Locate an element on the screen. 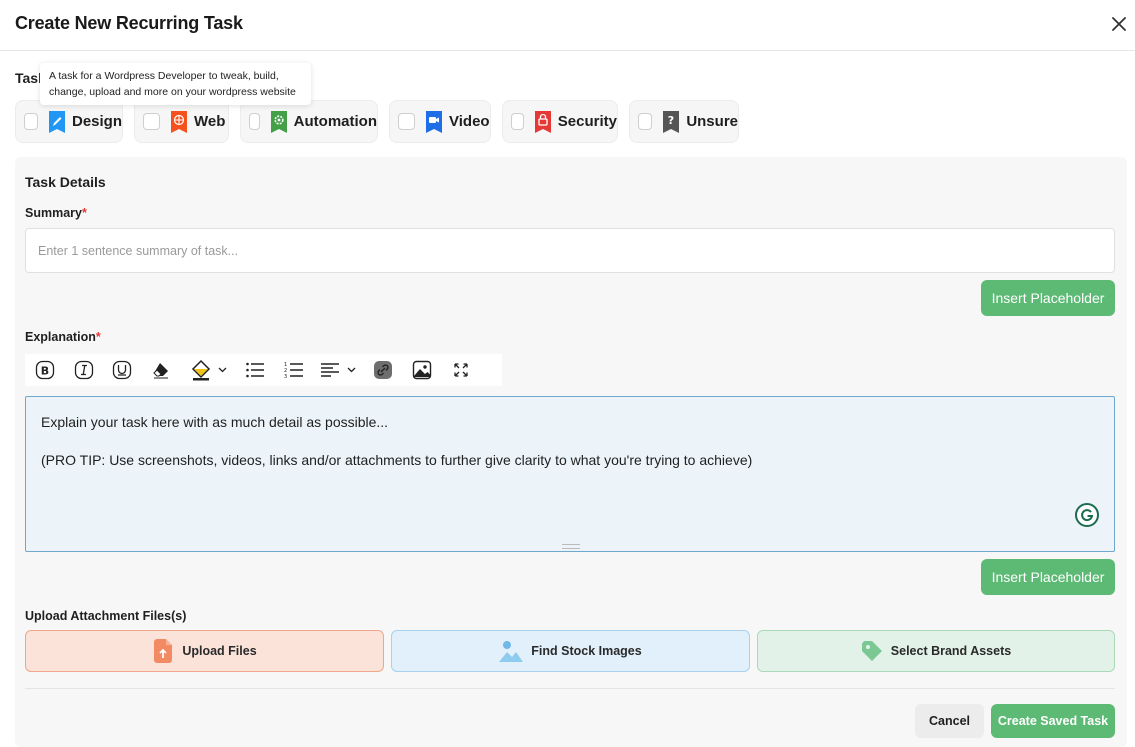 Image resolution: width=1135 pixels, height=747 pixels. fullscreen-button is located at coordinates (461, 370).